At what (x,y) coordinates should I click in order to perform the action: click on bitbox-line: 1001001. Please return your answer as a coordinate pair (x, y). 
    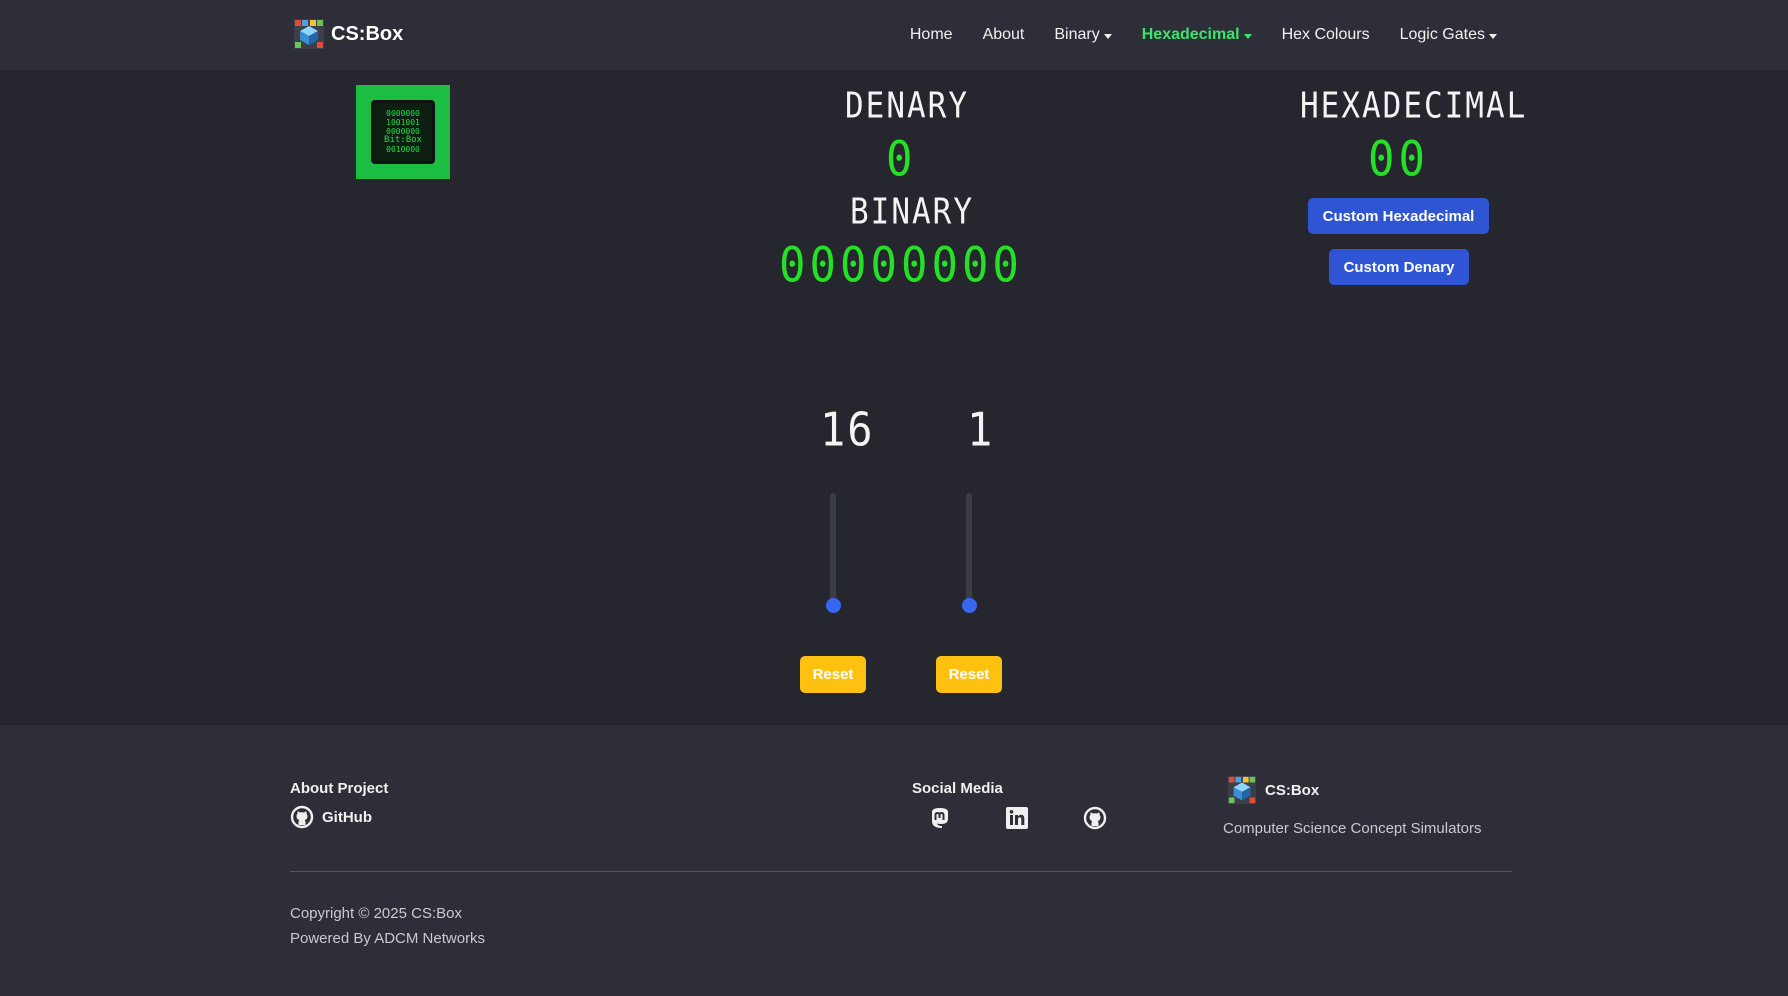
    Looking at the image, I should click on (403, 122).